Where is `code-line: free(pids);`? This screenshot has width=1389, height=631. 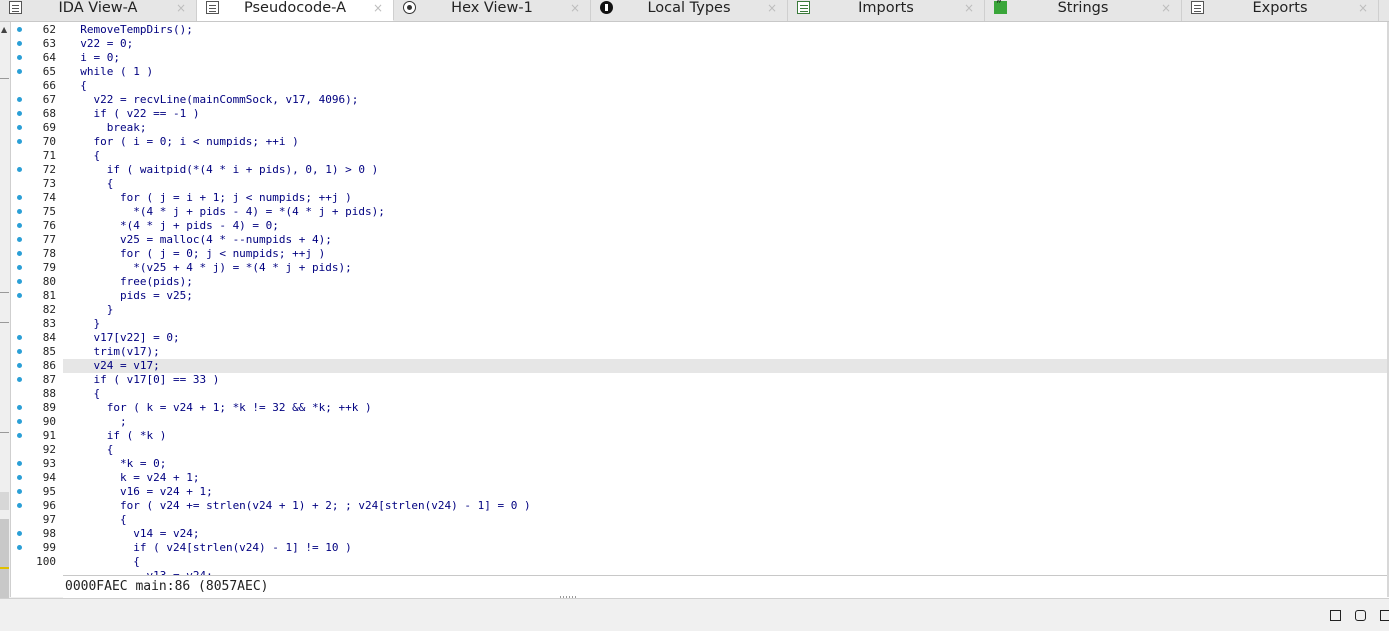
code-line: free(pids); is located at coordinates (726, 282).